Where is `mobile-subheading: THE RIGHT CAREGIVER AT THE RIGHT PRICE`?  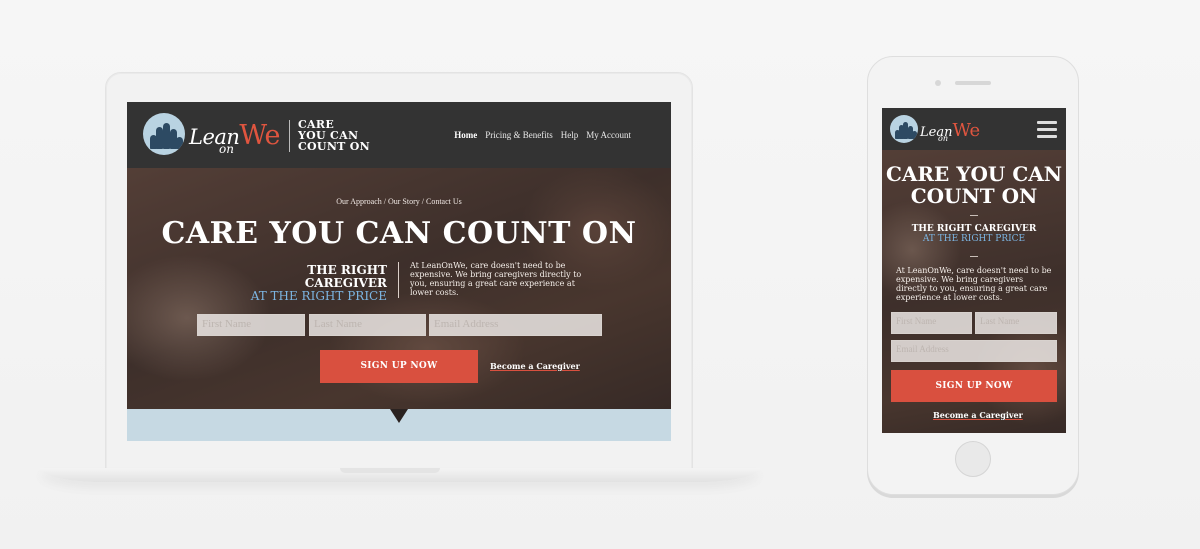 mobile-subheading: THE RIGHT CAREGIVER AT THE RIGHT PRICE is located at coordinates (974, 234).